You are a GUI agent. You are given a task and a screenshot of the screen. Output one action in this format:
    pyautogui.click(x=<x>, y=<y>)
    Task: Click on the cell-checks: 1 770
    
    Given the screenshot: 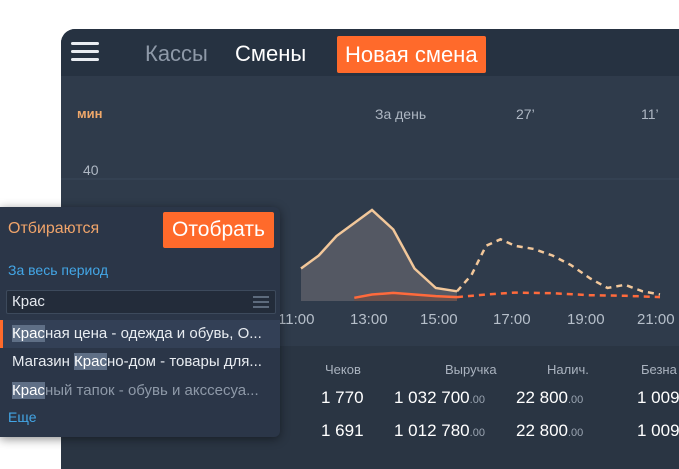 What is the action you would take?
    pyautogui.click(x=342, y=397)
    